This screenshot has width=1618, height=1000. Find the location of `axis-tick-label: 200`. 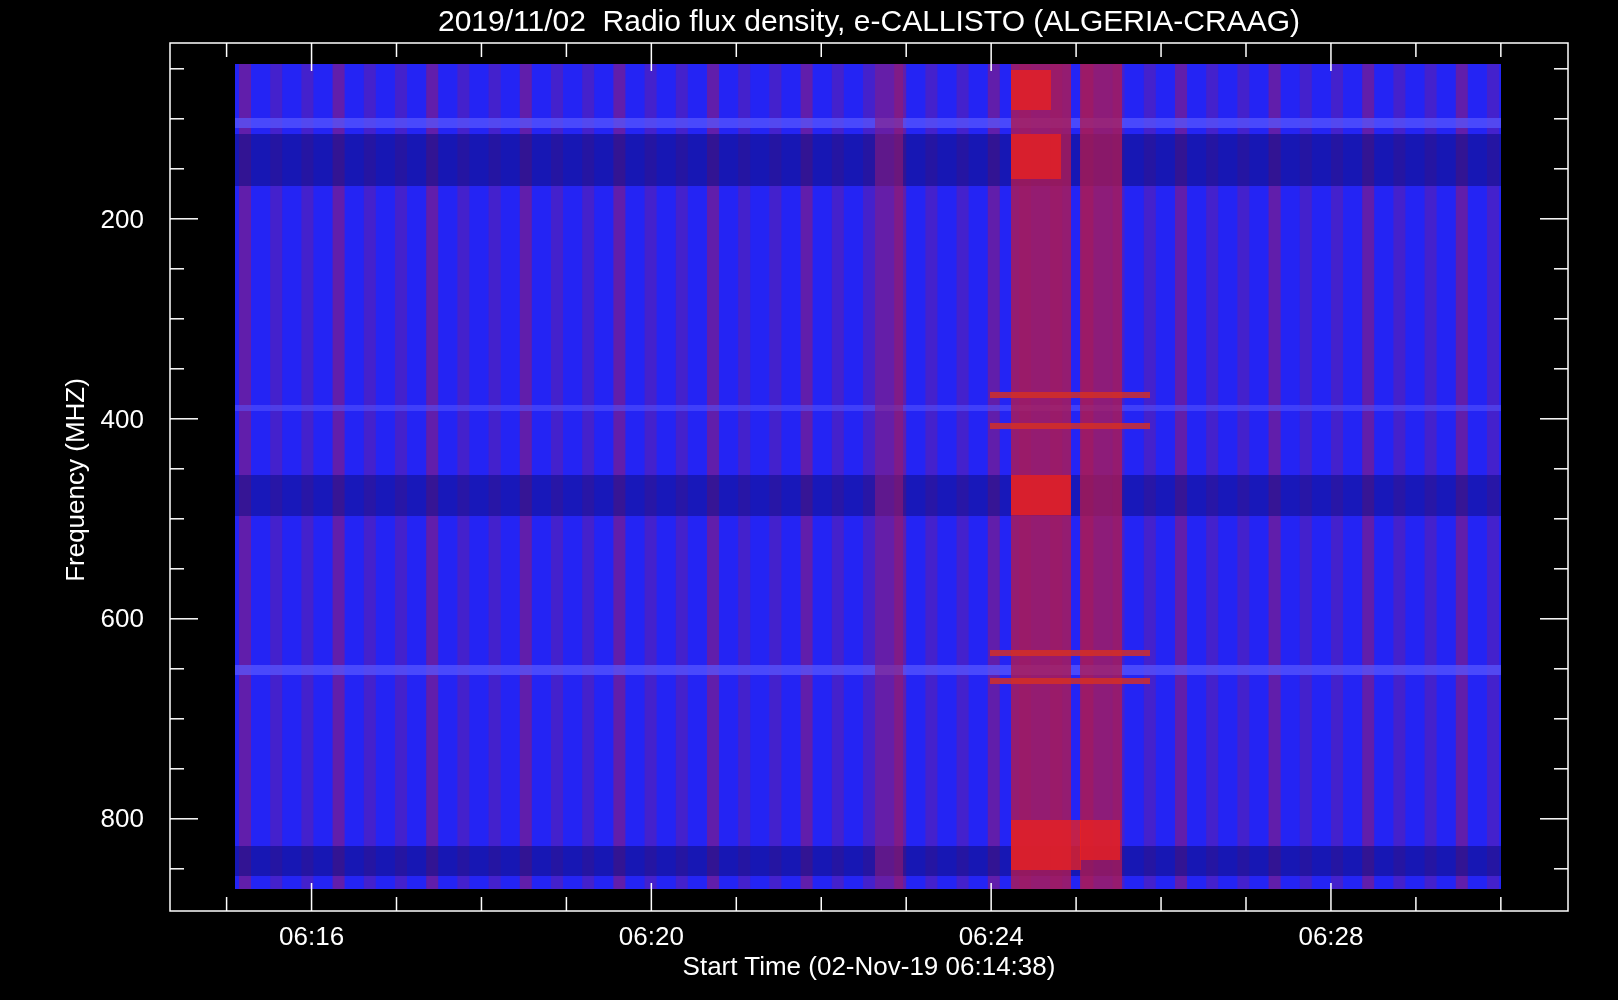

axis-tick-label: 200 is located at coordinates (122, 218).